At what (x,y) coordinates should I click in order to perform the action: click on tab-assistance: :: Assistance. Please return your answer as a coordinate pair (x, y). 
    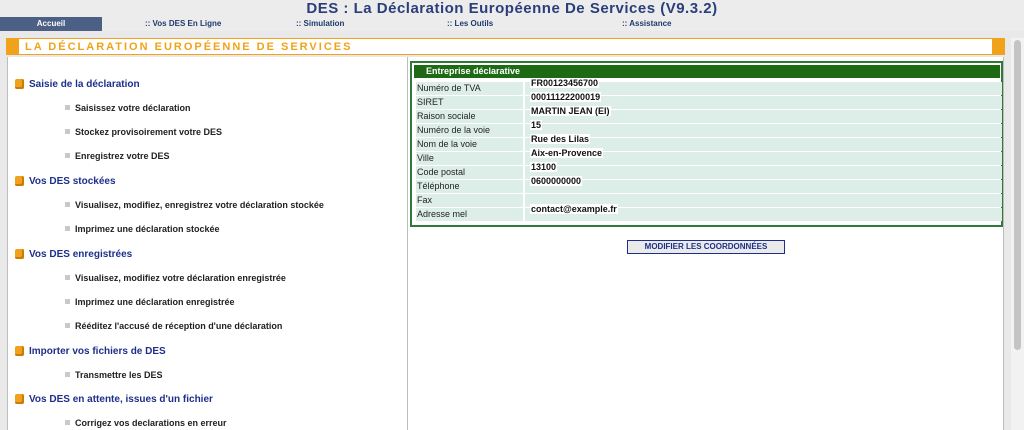
    Looking at the image, I should click on (647, 24).